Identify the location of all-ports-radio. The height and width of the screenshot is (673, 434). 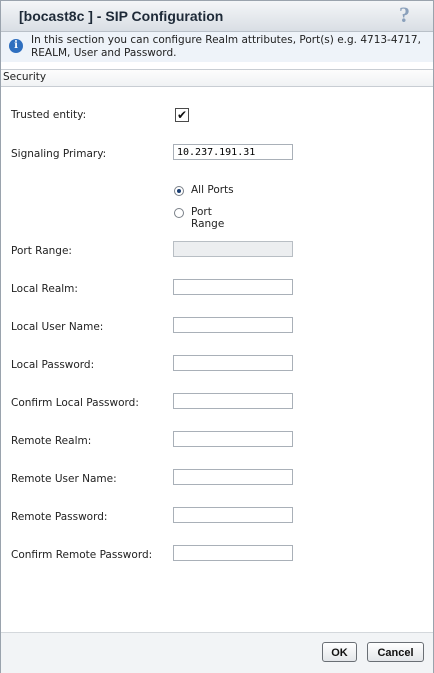
(179, 191).